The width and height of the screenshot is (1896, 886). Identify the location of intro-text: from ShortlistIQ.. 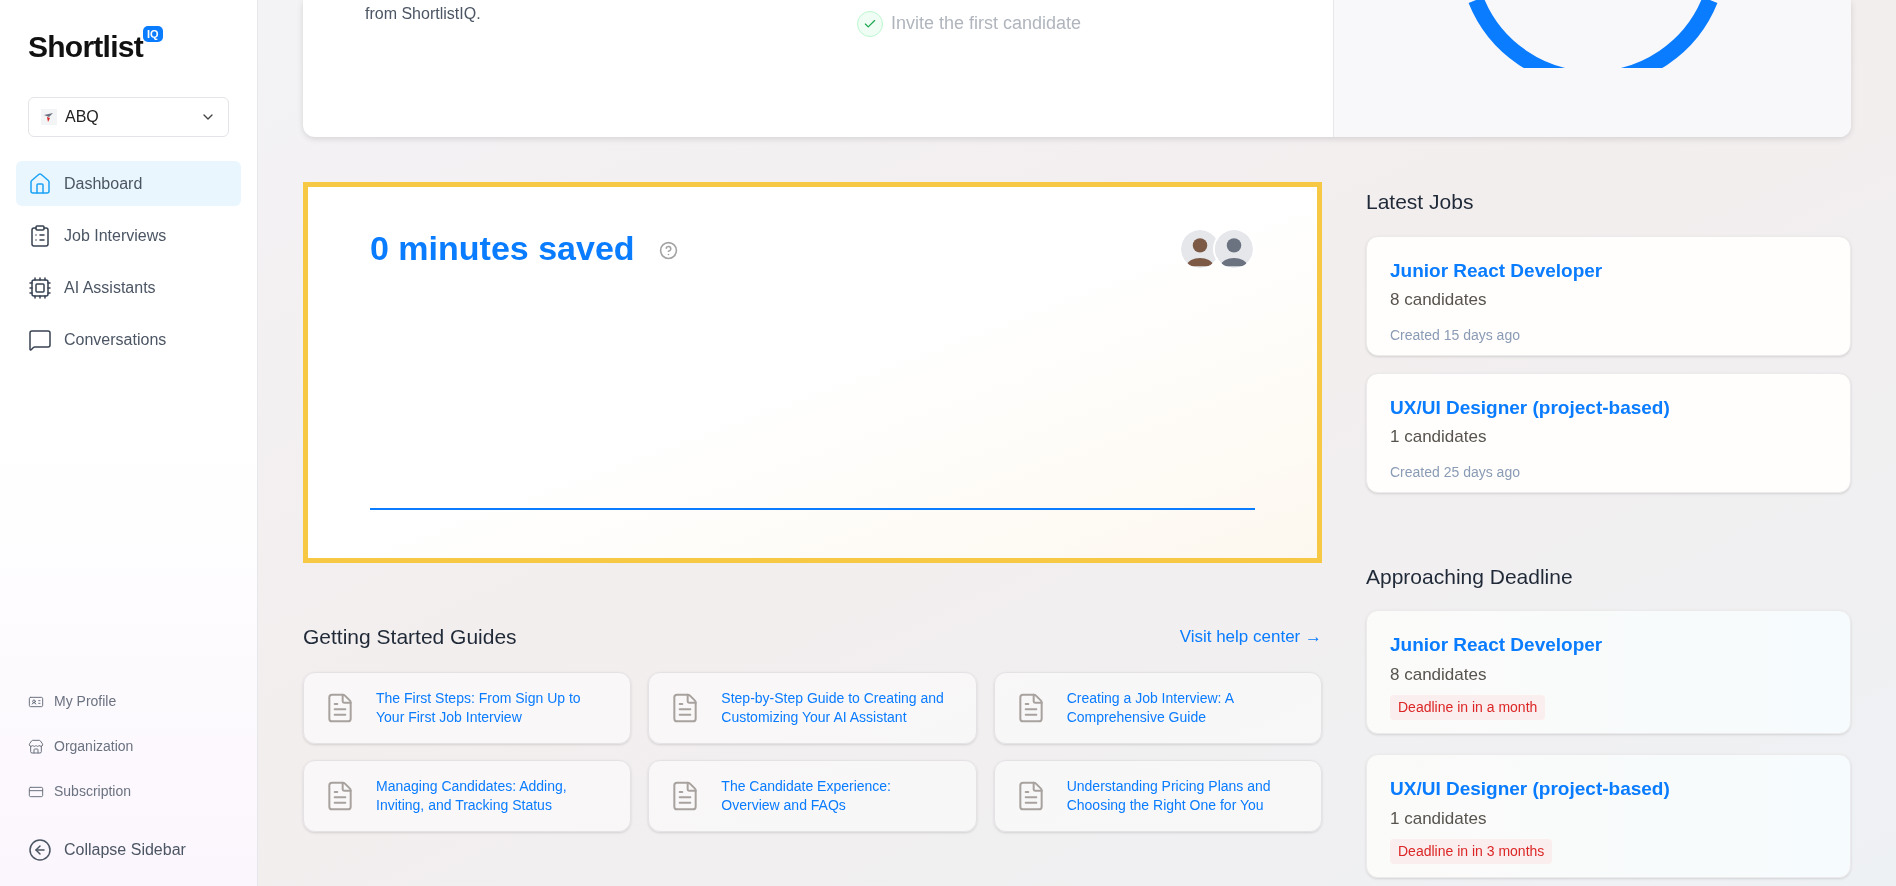
(423, 14).